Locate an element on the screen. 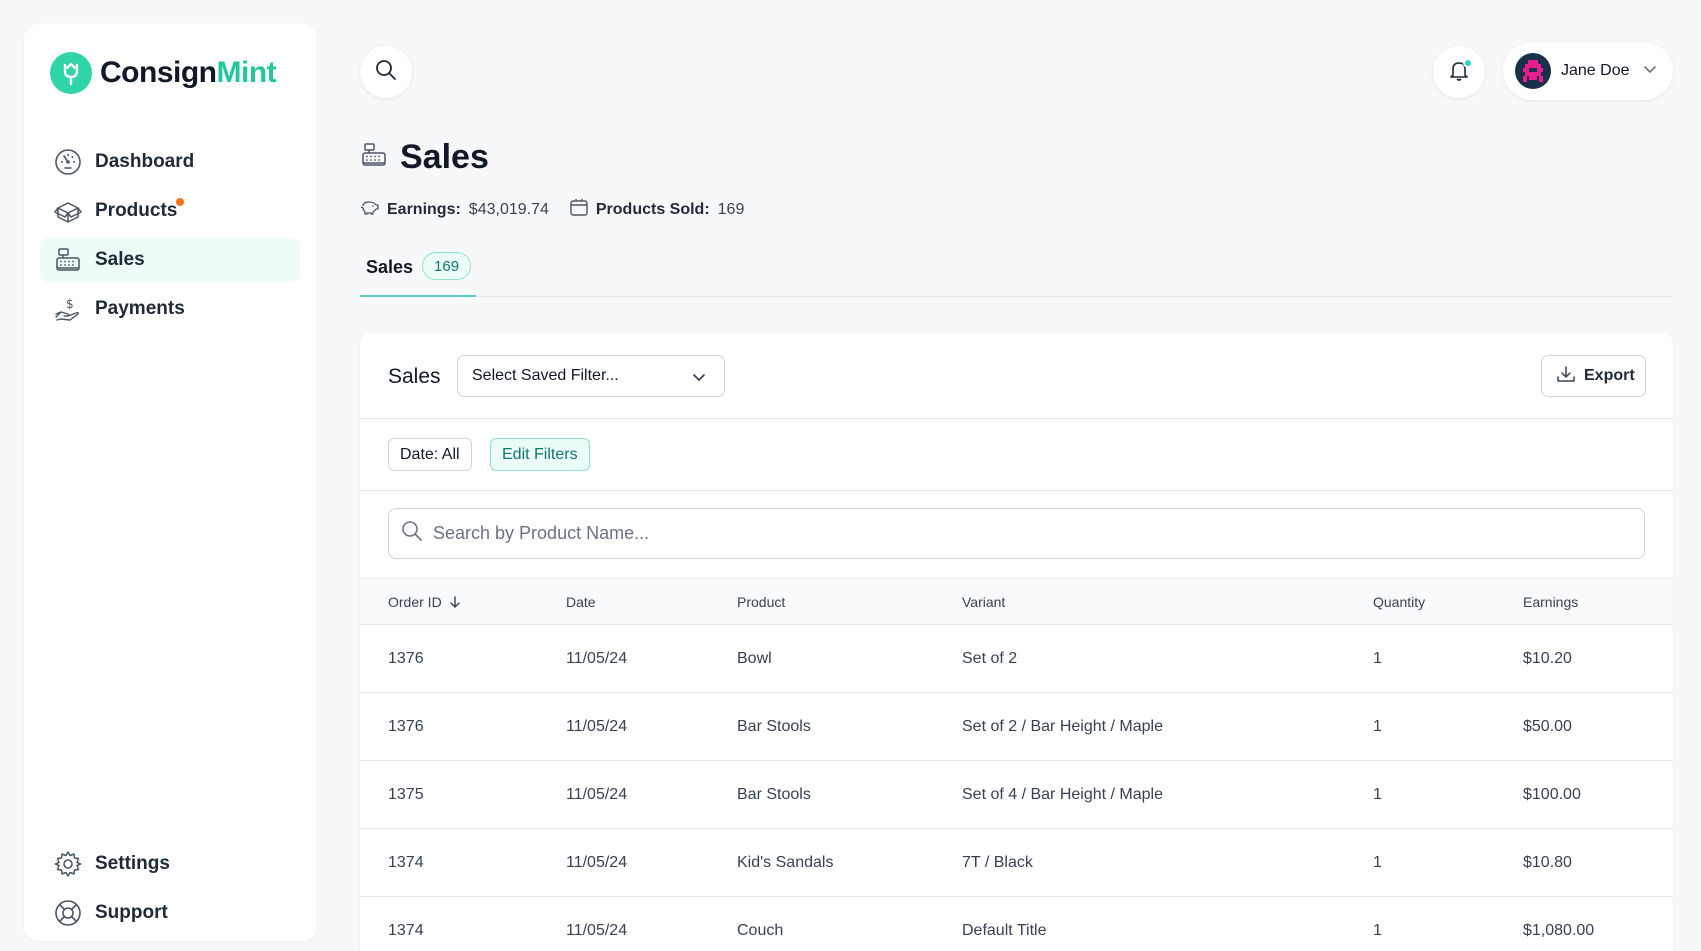 The width and height of the screenshot is (1701, 951). gear-icon is located at coordinates (68, 864).